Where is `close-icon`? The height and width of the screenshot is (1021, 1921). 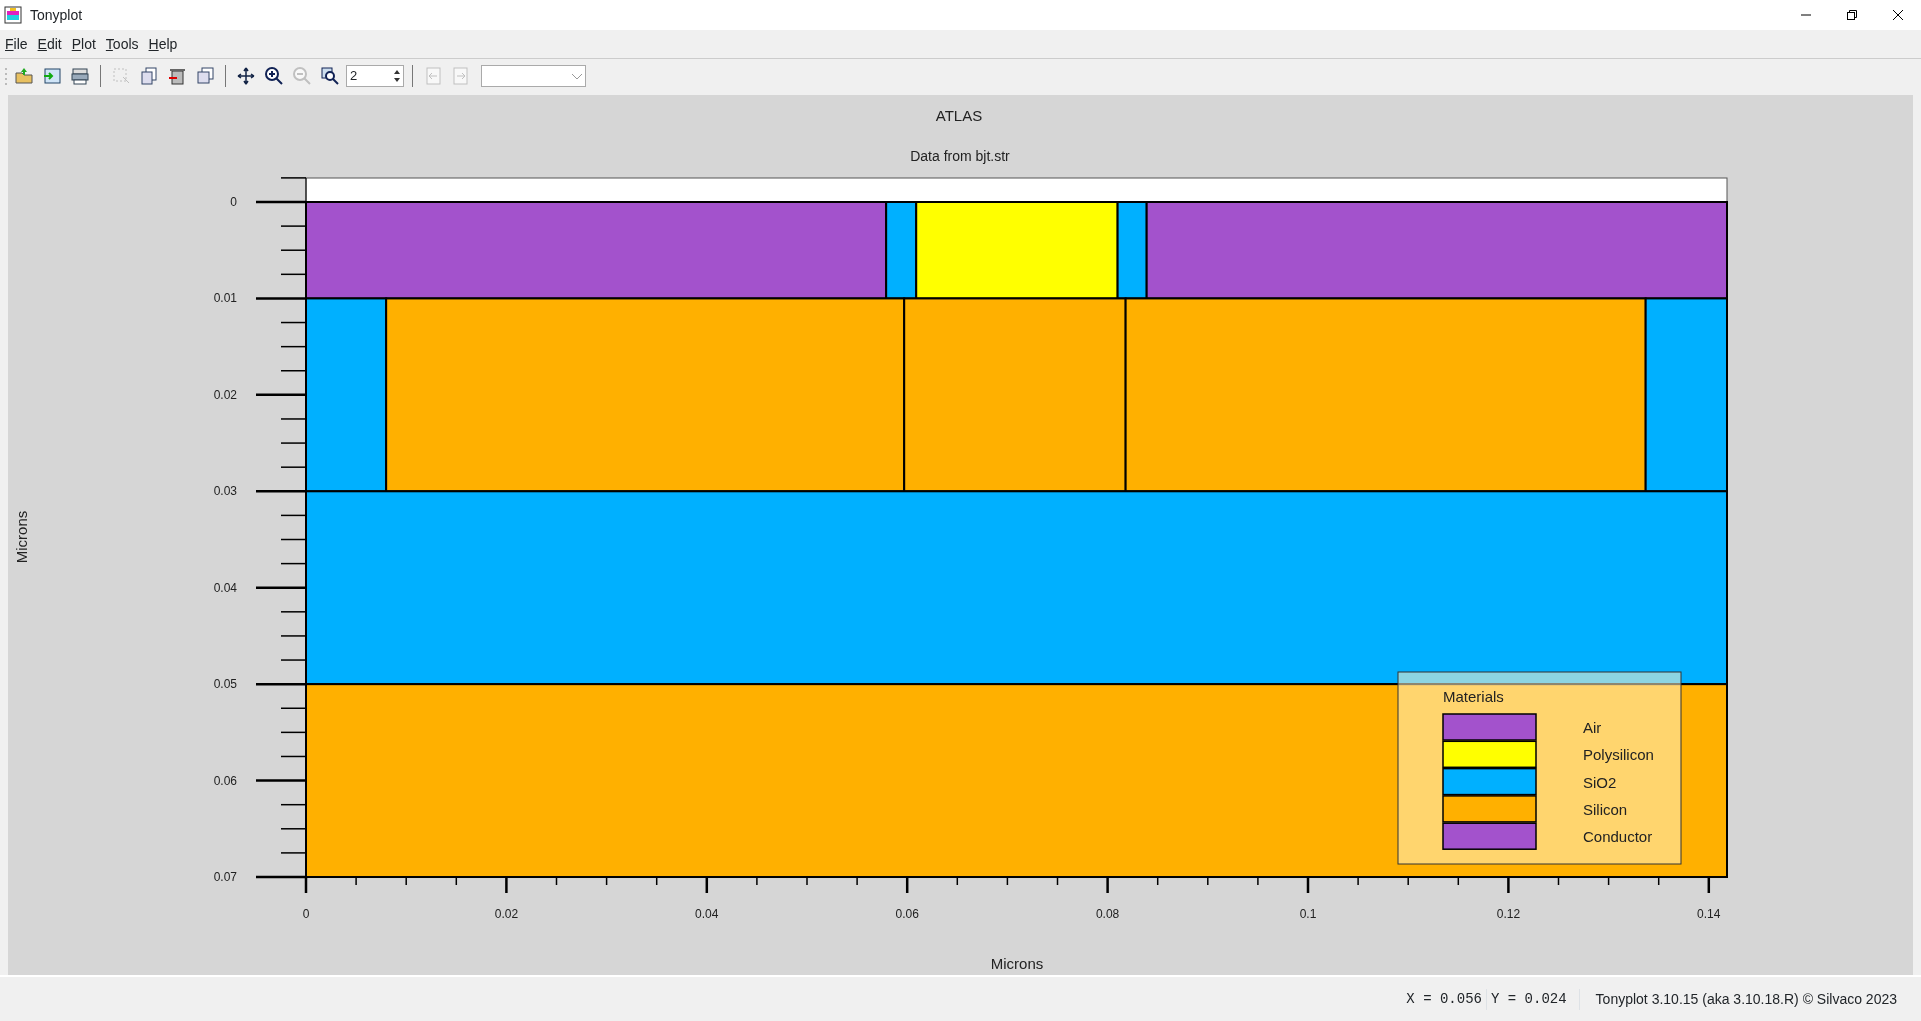
close-icon is located at coordinates (1898, 15).